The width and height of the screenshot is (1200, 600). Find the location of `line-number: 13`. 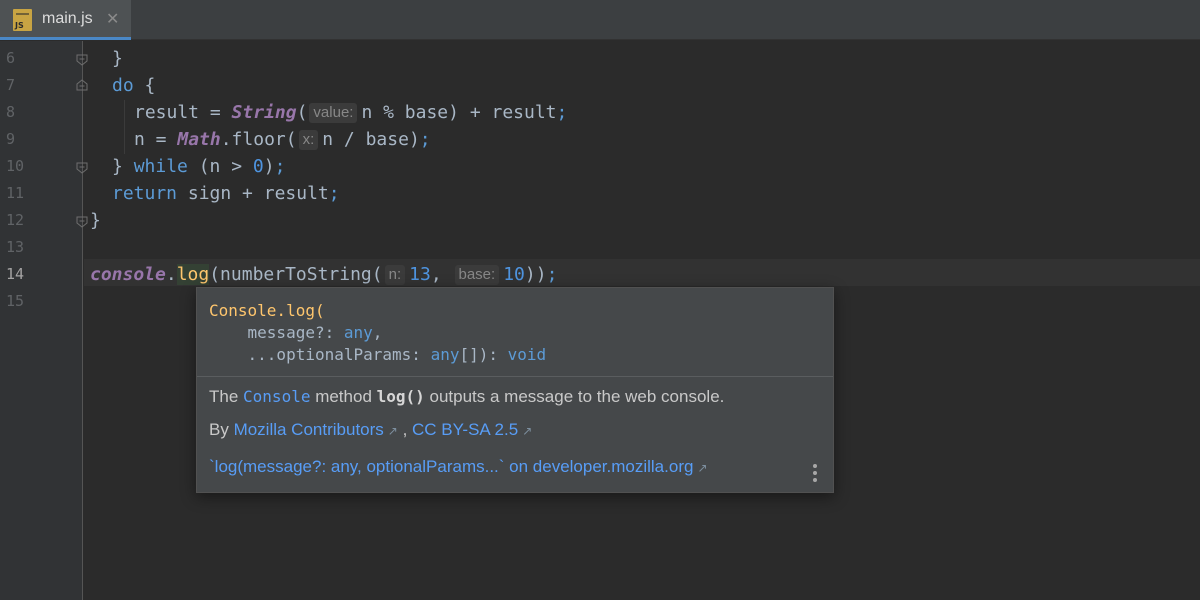

line-number: 13 is located at coordinates (15, 247).